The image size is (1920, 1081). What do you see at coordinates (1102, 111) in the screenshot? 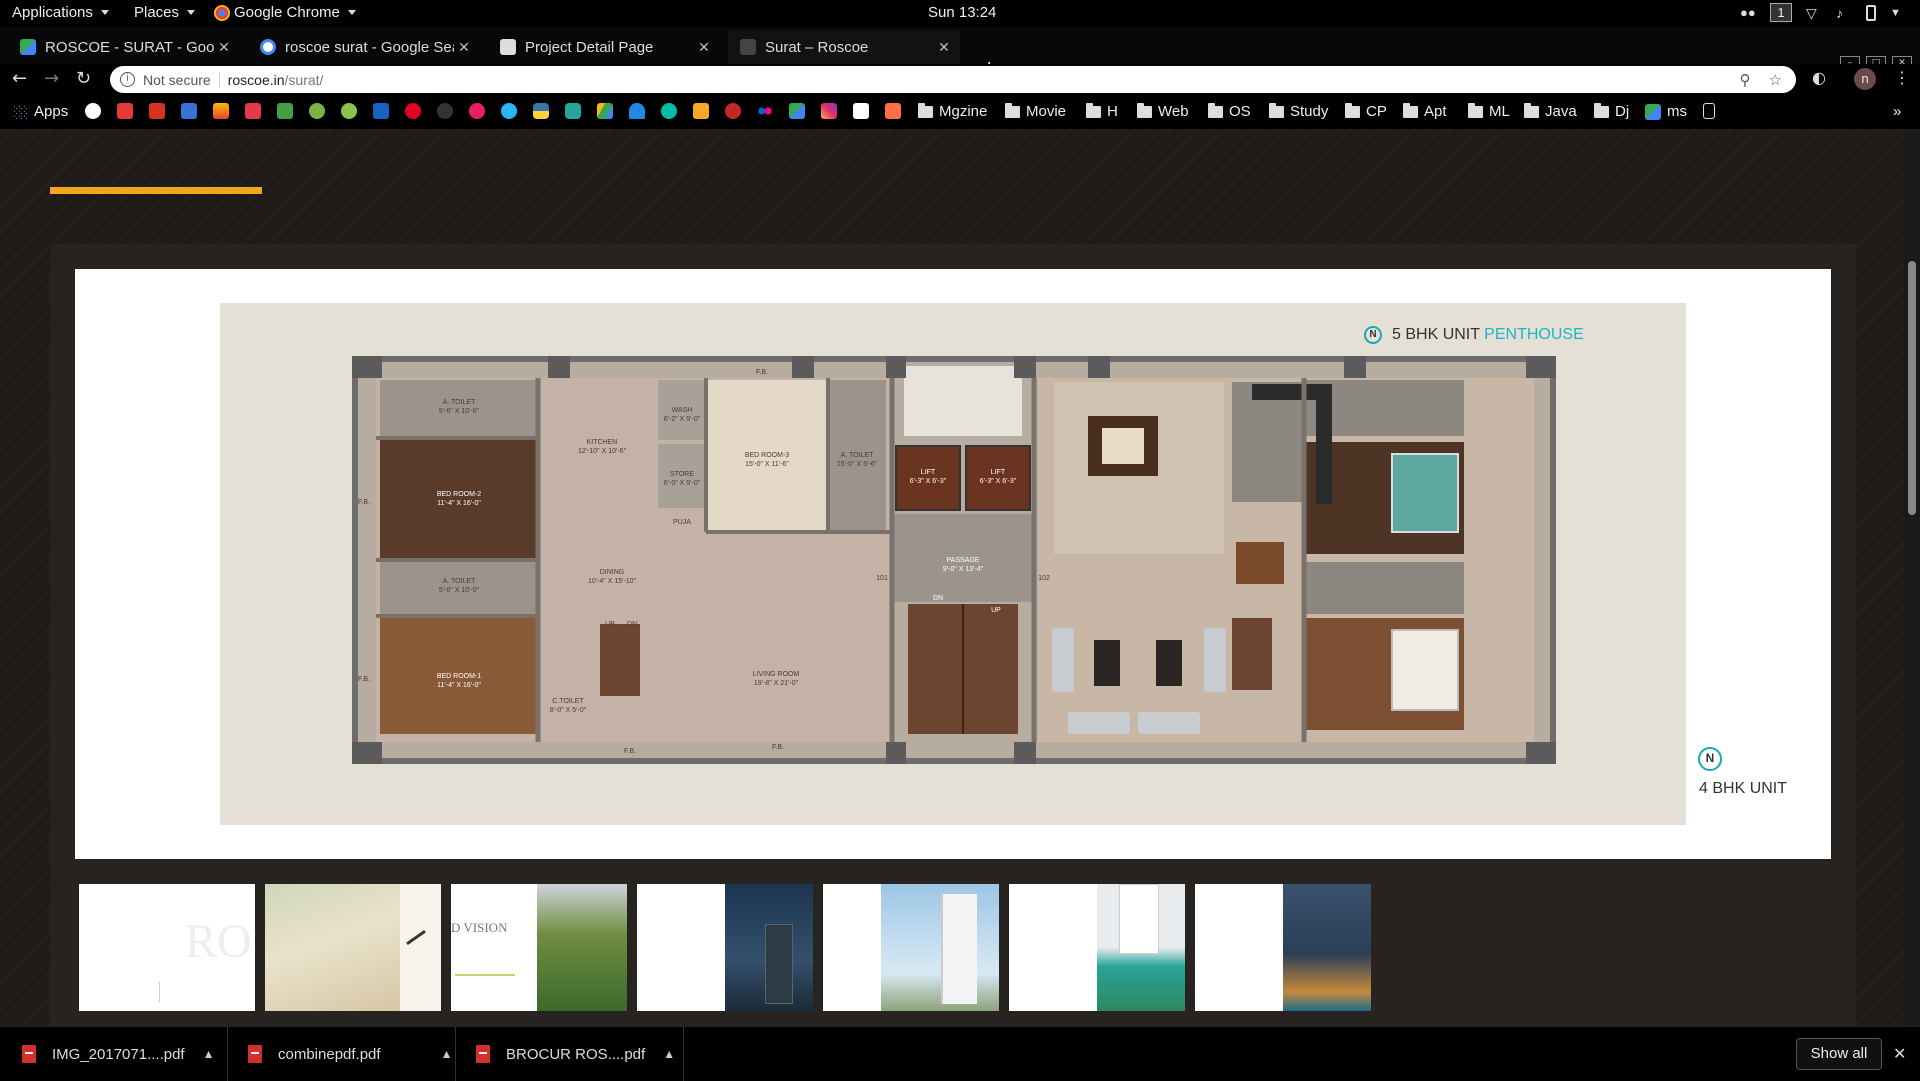
I see `bookmark-folder-h: H` at bounding box center [1102, 111].